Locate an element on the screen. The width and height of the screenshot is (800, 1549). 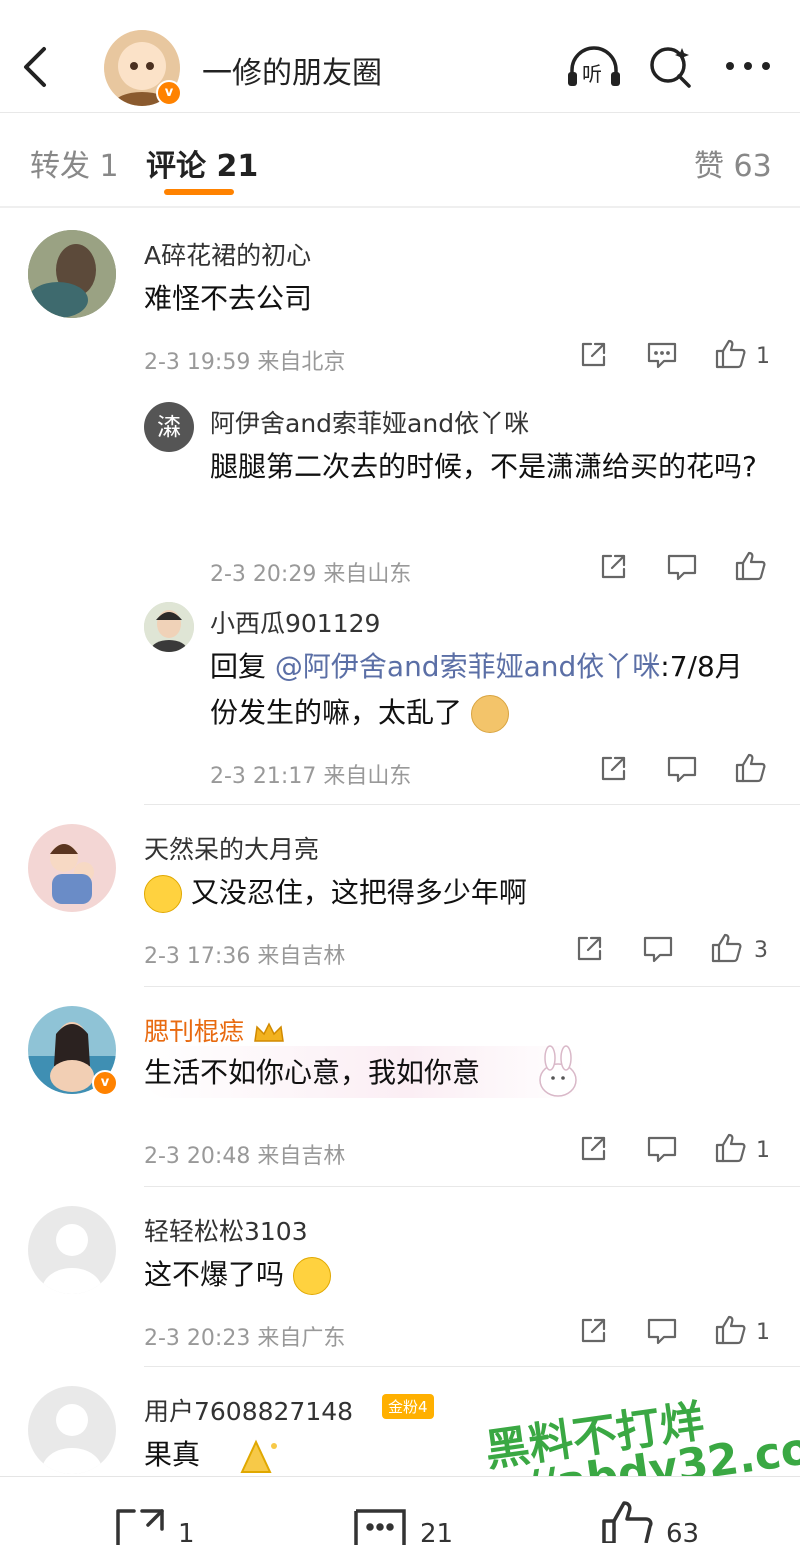
comment-text: 果真 is located at coordinates (172, 1454).